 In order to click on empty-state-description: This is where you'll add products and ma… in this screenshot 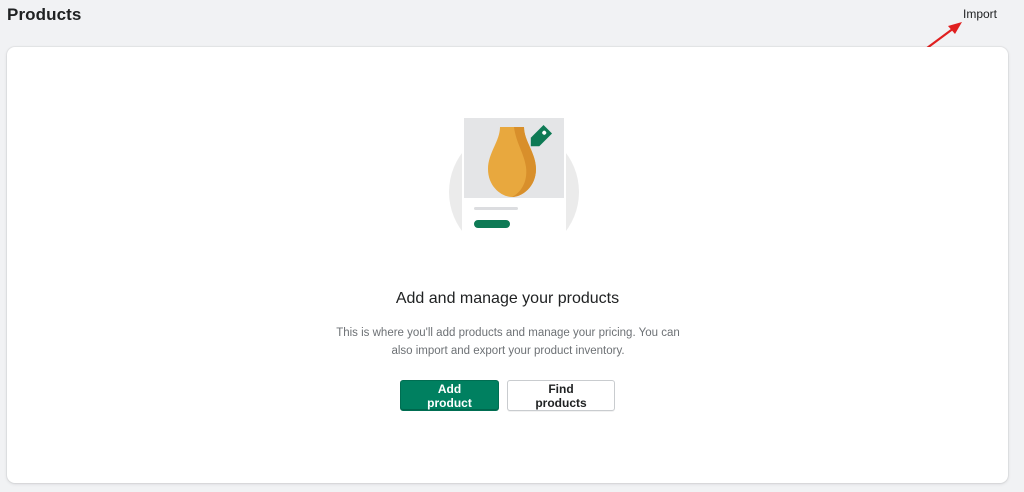, I will do `click(508, 342)`.